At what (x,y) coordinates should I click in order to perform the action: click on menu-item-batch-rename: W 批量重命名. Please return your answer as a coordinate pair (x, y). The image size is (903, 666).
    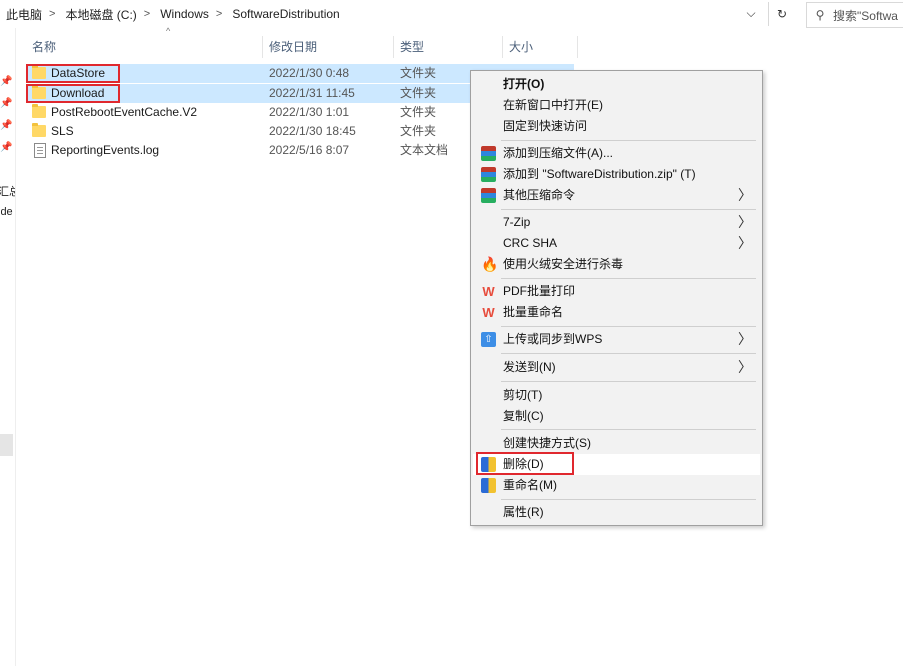
    Looking at the image, I should click on (616, 312).